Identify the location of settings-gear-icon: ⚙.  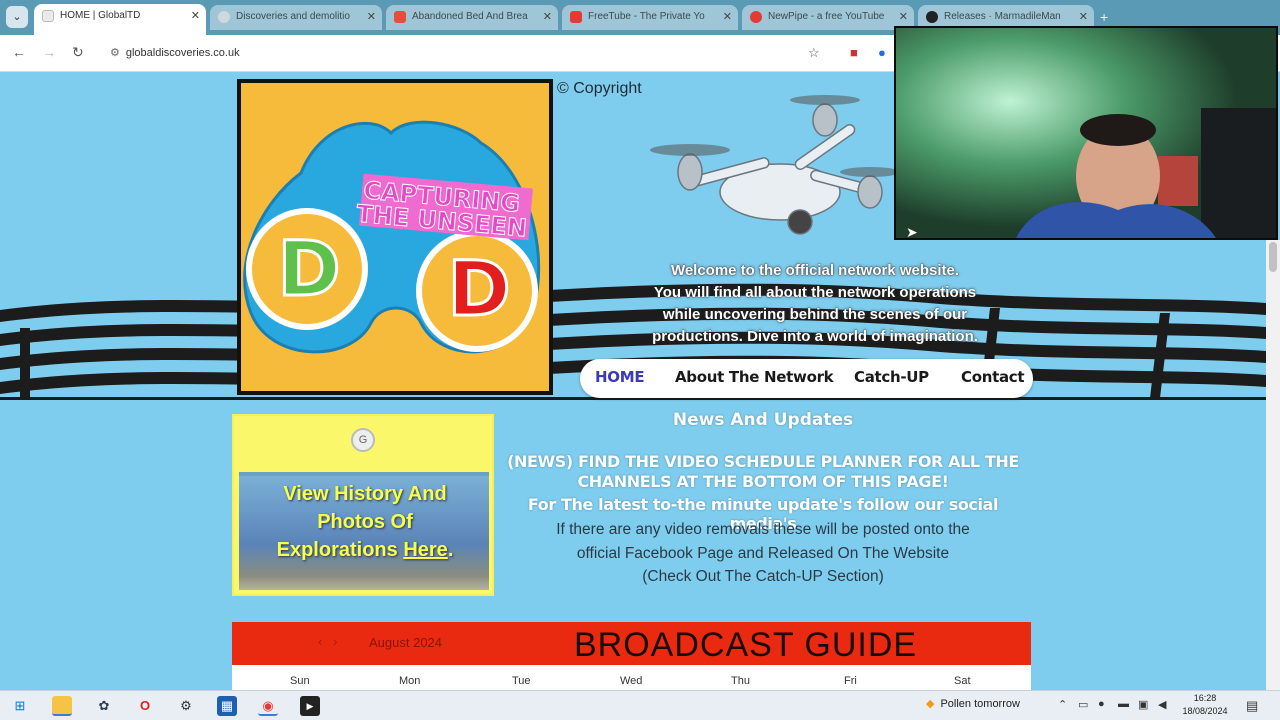
(186, 706).